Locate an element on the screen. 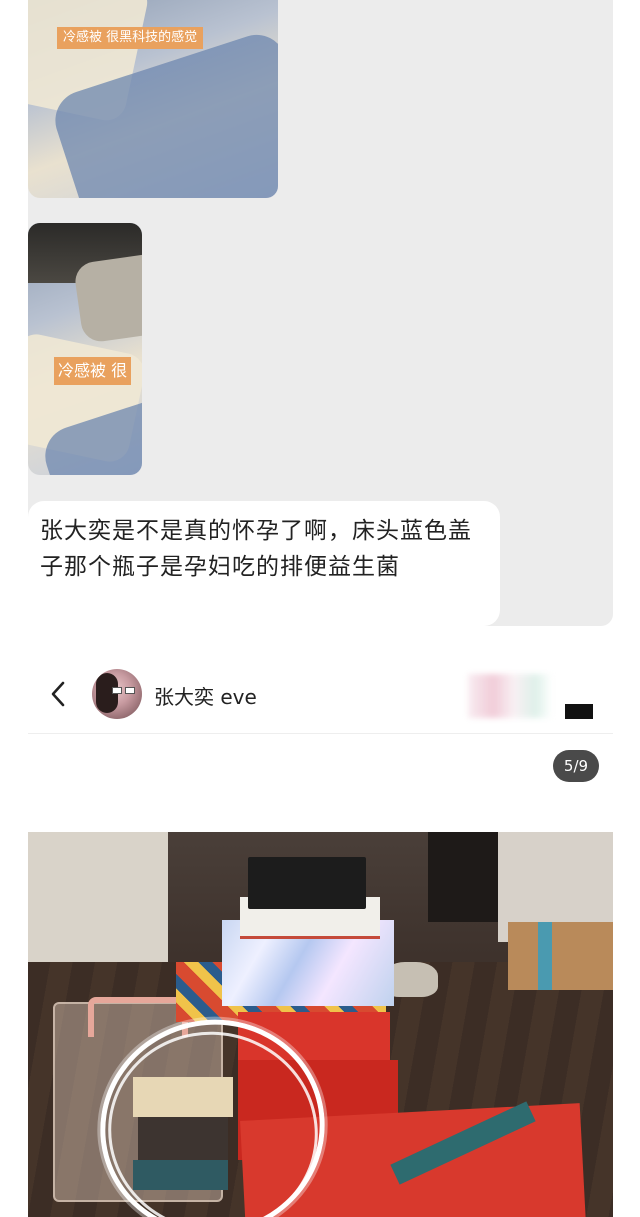  blurred-follow-button is located at coordinates (510, 696).